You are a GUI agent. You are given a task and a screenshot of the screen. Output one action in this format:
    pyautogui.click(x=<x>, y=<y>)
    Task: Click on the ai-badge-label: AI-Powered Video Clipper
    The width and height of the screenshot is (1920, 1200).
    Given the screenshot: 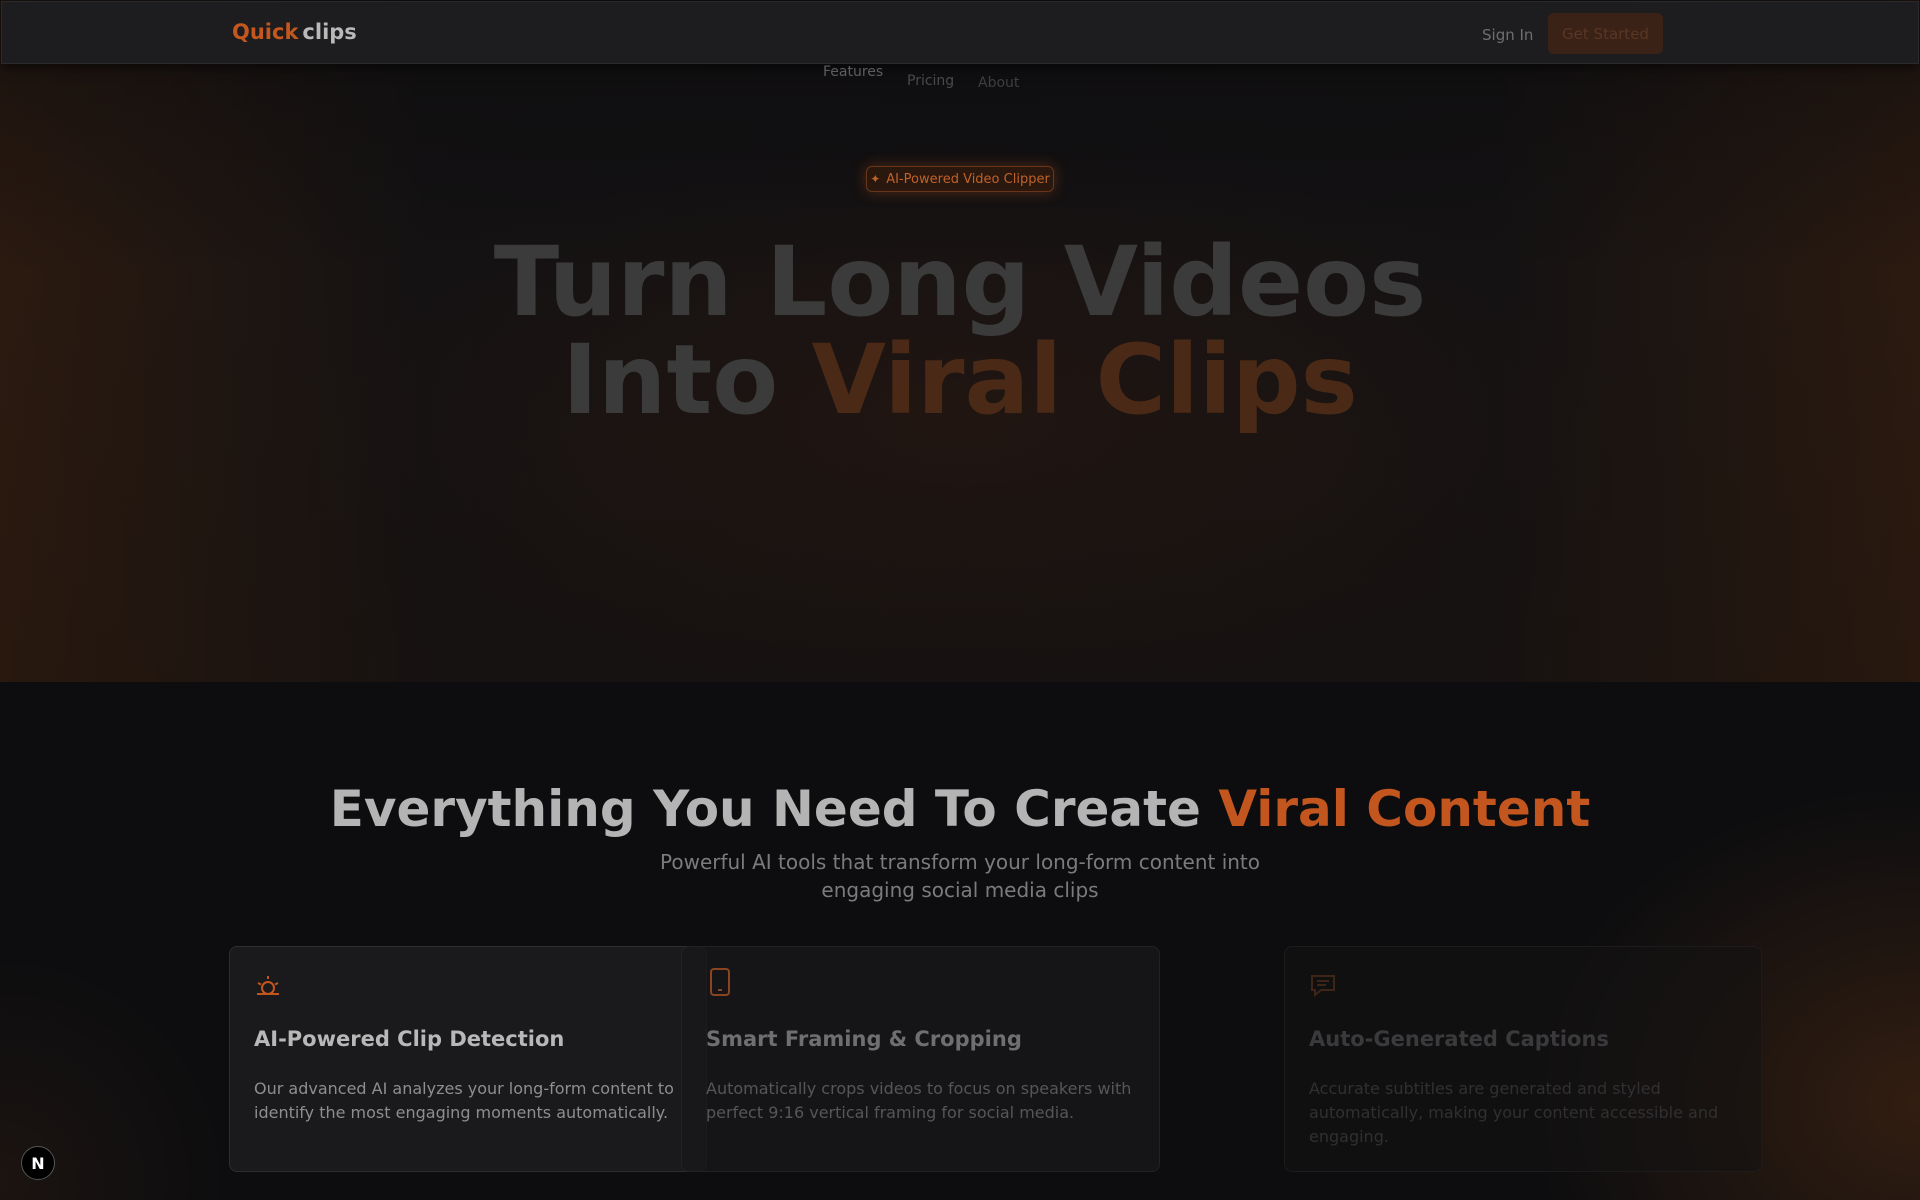 What is the action you would take?
    pyautogui.click(x=968, y=179)
    